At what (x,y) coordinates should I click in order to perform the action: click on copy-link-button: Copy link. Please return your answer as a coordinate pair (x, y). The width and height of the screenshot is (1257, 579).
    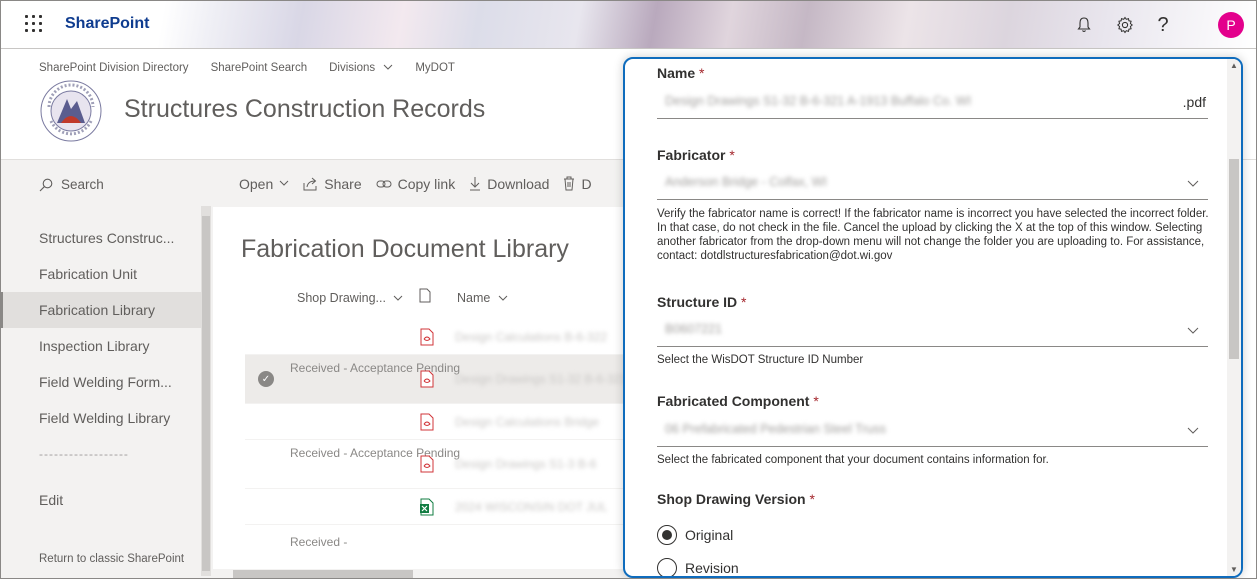
    Looking at the image, I should click on (416, 183).